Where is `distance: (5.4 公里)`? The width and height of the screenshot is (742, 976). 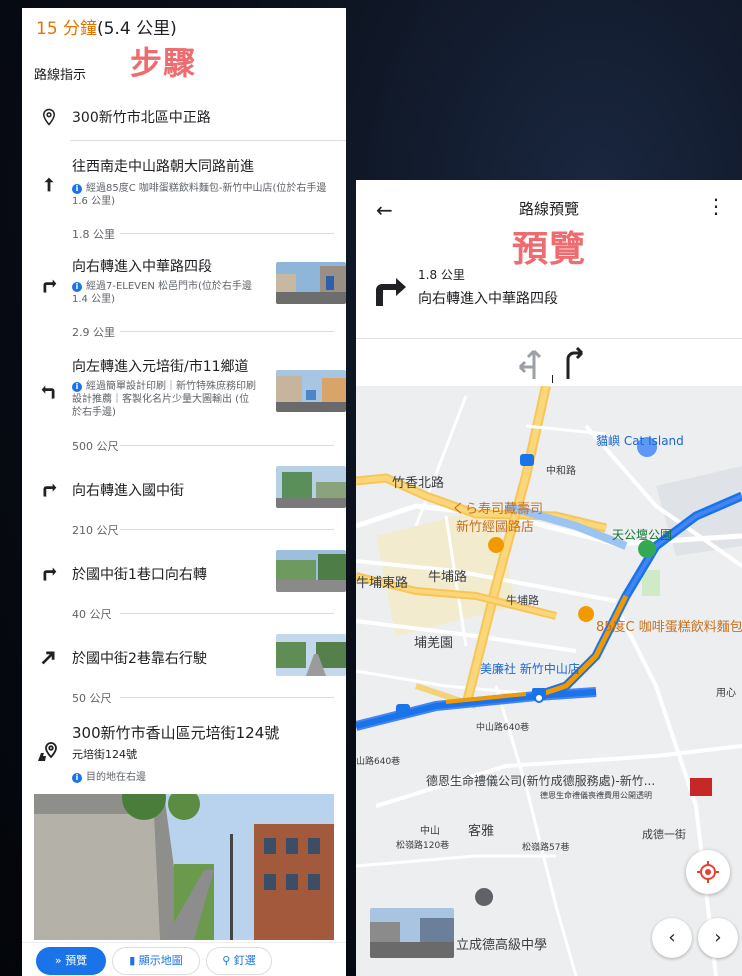 distance: (5.4 公里) is located at coordinates (137, 29).